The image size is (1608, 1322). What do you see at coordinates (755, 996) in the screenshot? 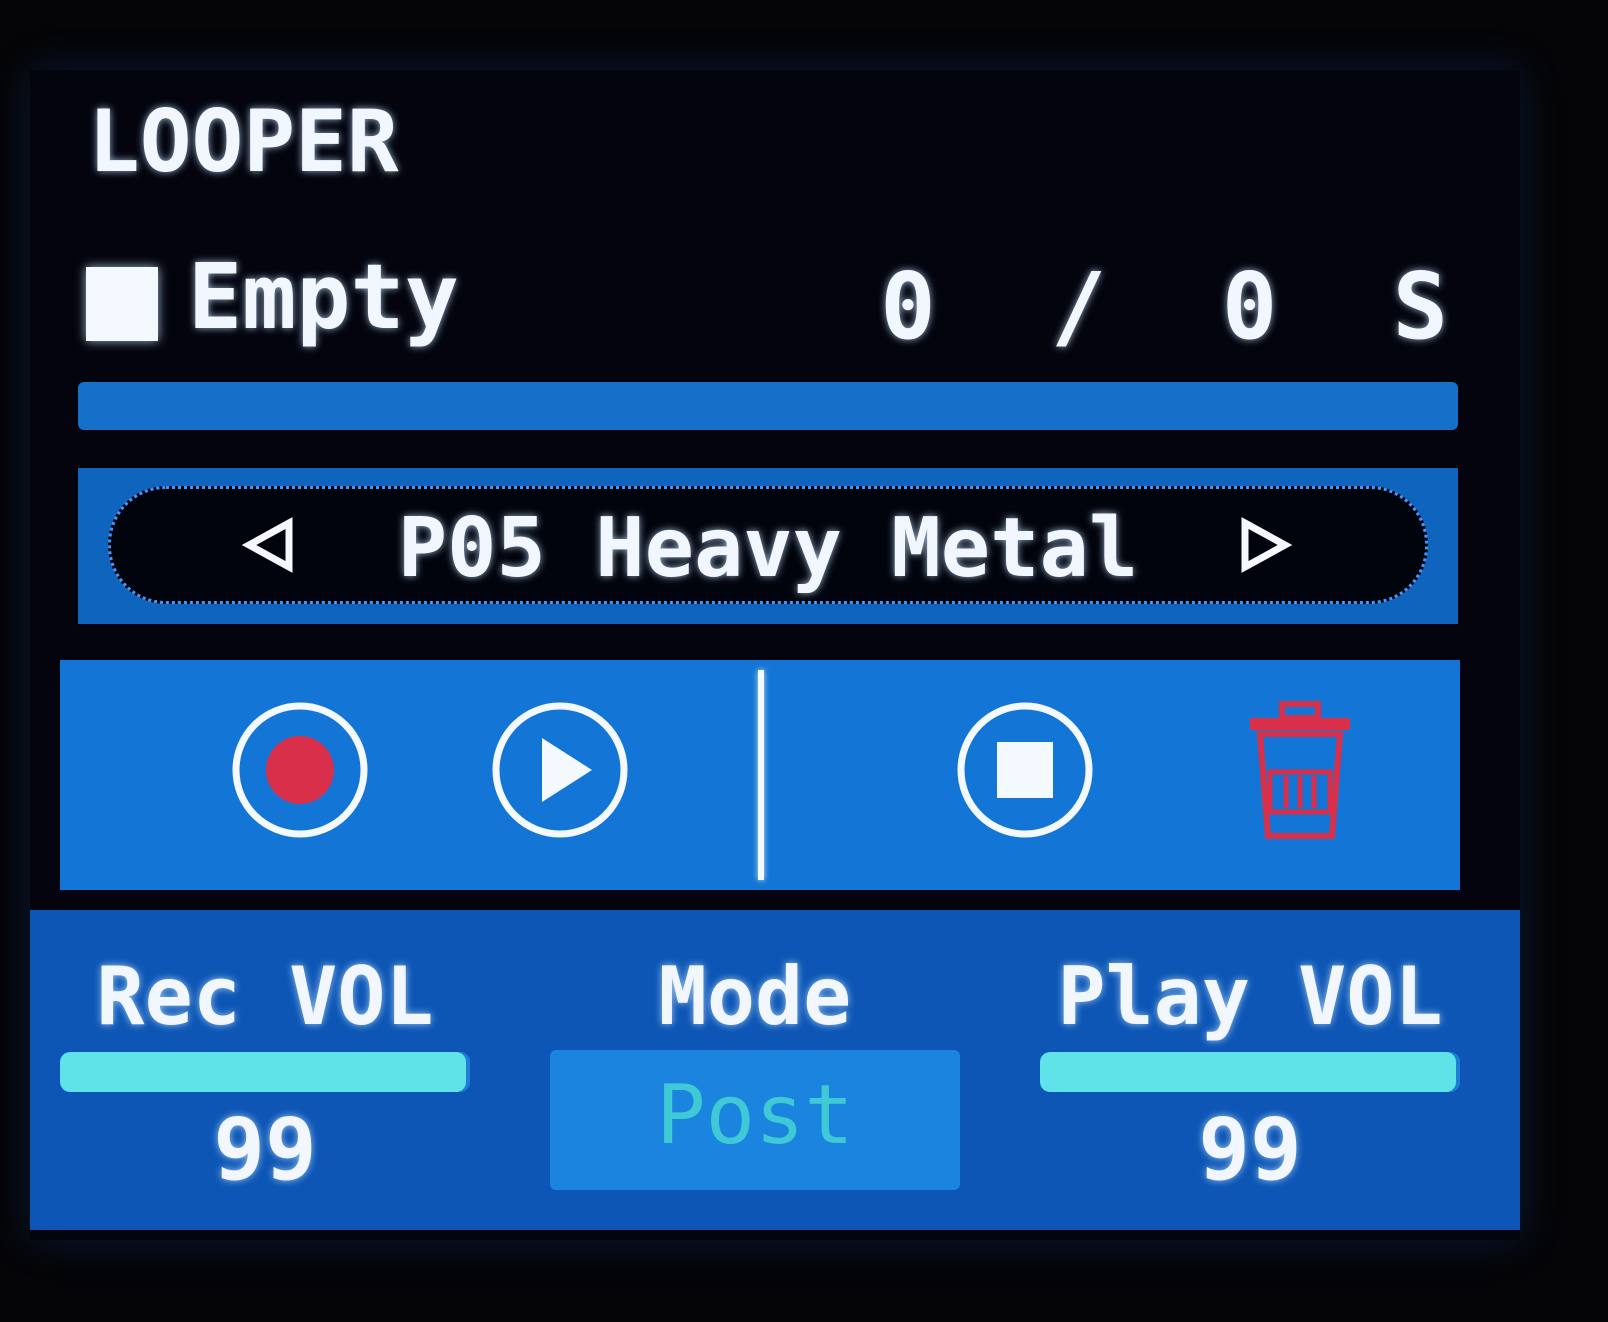
I see `mode-label: Mode` at bounding box center [755, 996].